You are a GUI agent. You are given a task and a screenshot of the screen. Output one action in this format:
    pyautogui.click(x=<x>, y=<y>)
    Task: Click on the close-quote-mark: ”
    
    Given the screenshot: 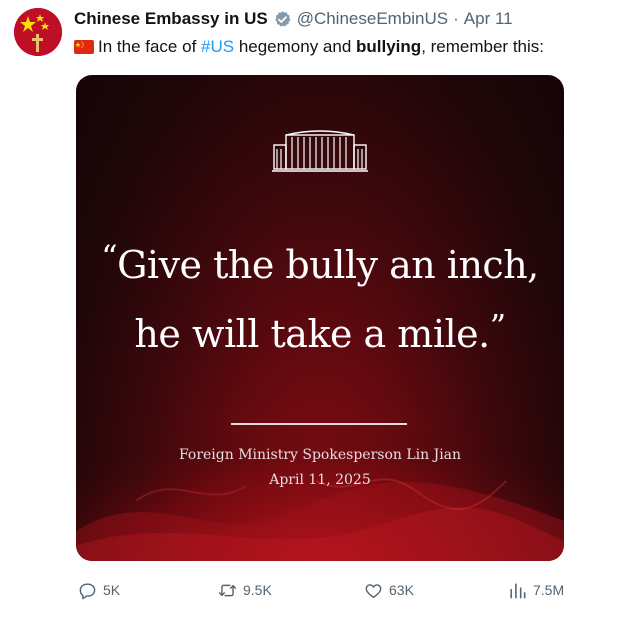 What is the action you would take?
    pyautogui.click(x=497, y=326)
    